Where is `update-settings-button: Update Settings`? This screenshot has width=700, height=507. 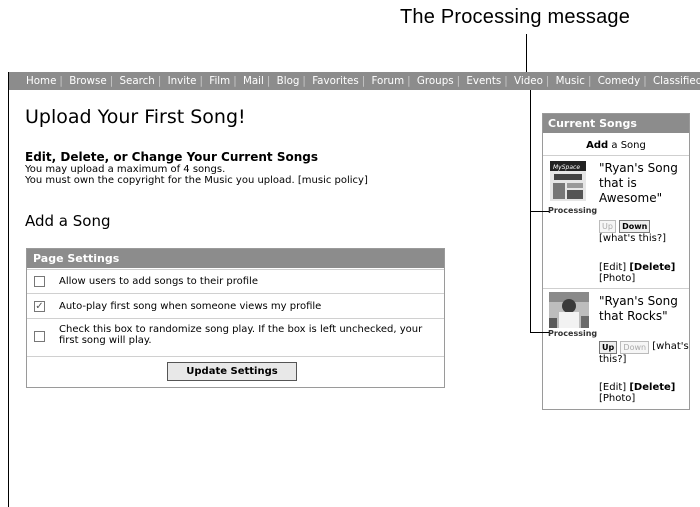 update-settings-button: Update Settings is located at coordinates (232, 371).